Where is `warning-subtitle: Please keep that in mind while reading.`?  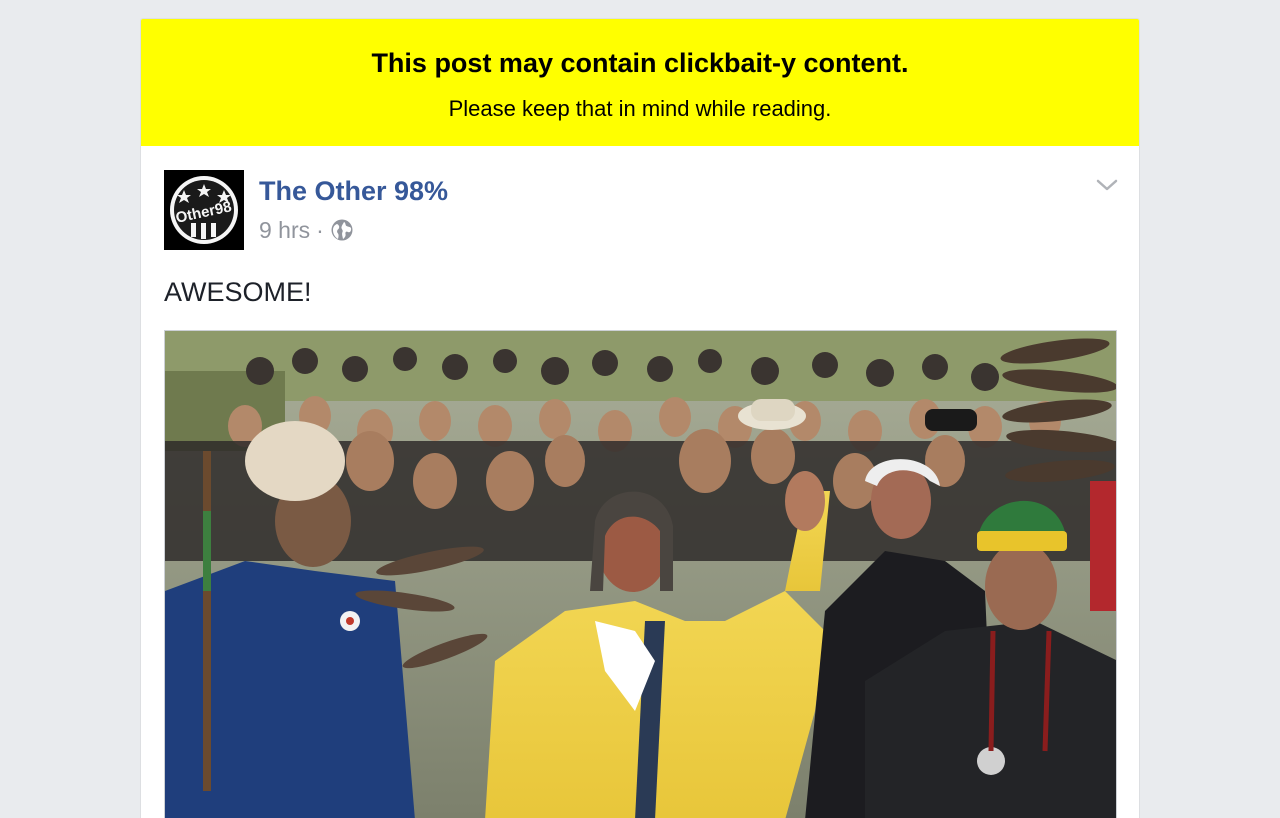 warning-subtitle: Please keep that in mind while reading. is located at coordinates (640, 108).